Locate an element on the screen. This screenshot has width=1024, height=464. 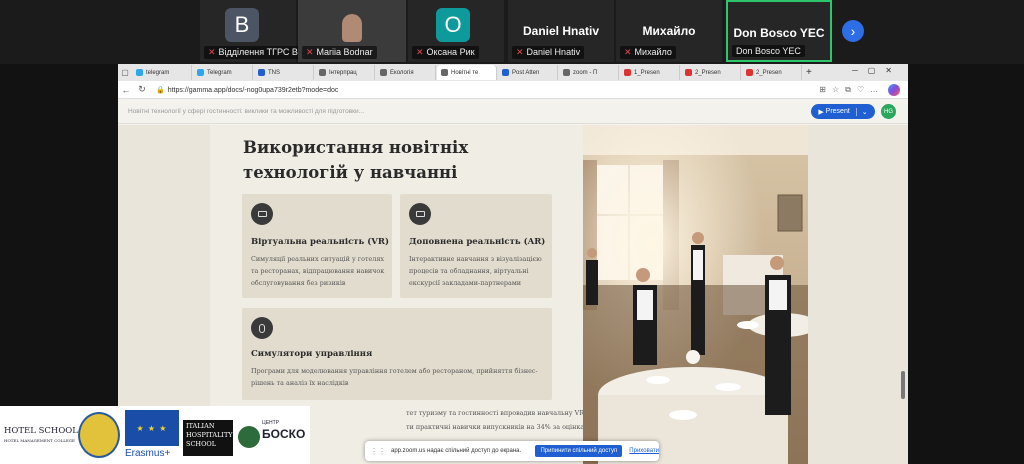
present-button: ▶ Present ⌄ is located at coordinates (843, 111).